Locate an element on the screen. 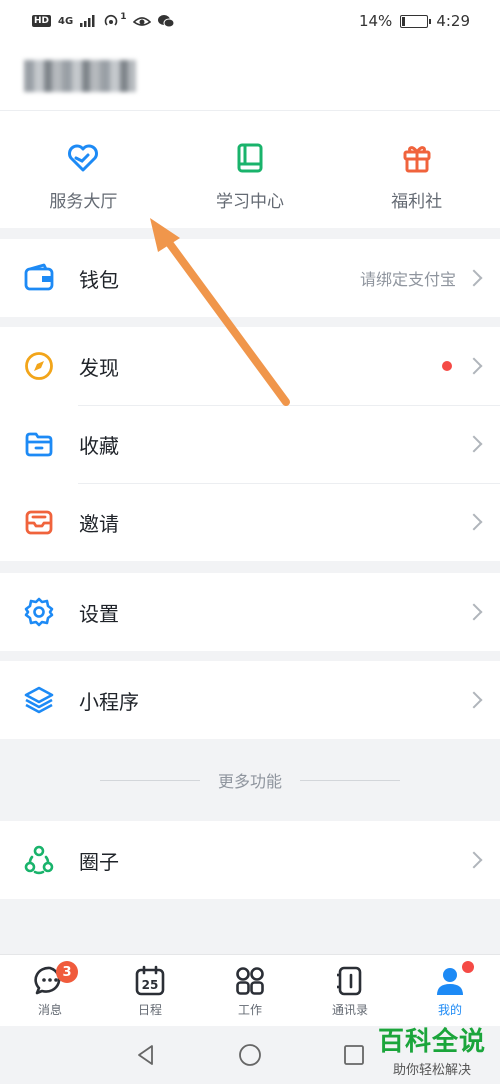 Image resolution: width=500 pixels, height=1084 pixels. tab-contacts: 通讯录 is located at coordinates (350, 990).